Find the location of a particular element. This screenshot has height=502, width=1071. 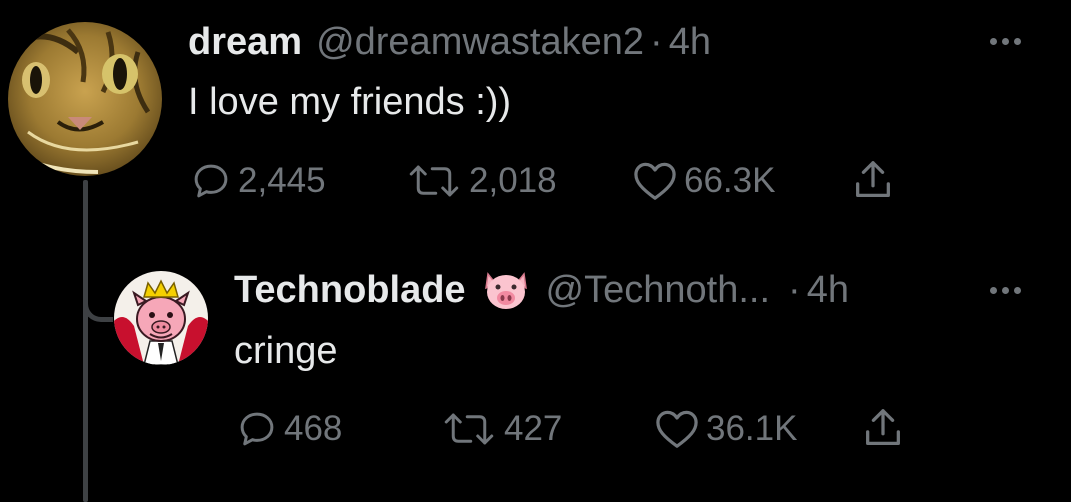

avatar-technoblade is located at coordinates (161, 318).